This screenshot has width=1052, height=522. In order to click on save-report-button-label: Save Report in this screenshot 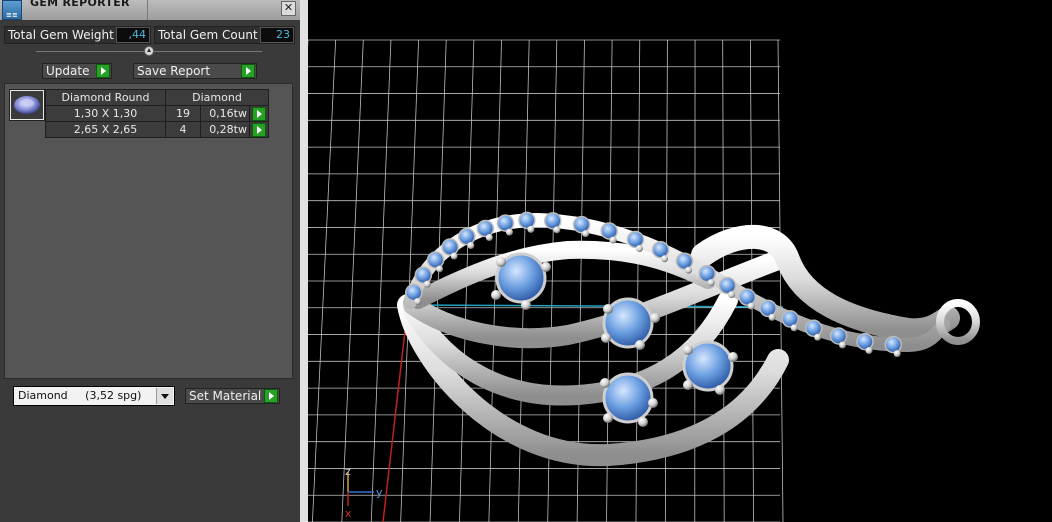, I will do `click(174, 71)`.